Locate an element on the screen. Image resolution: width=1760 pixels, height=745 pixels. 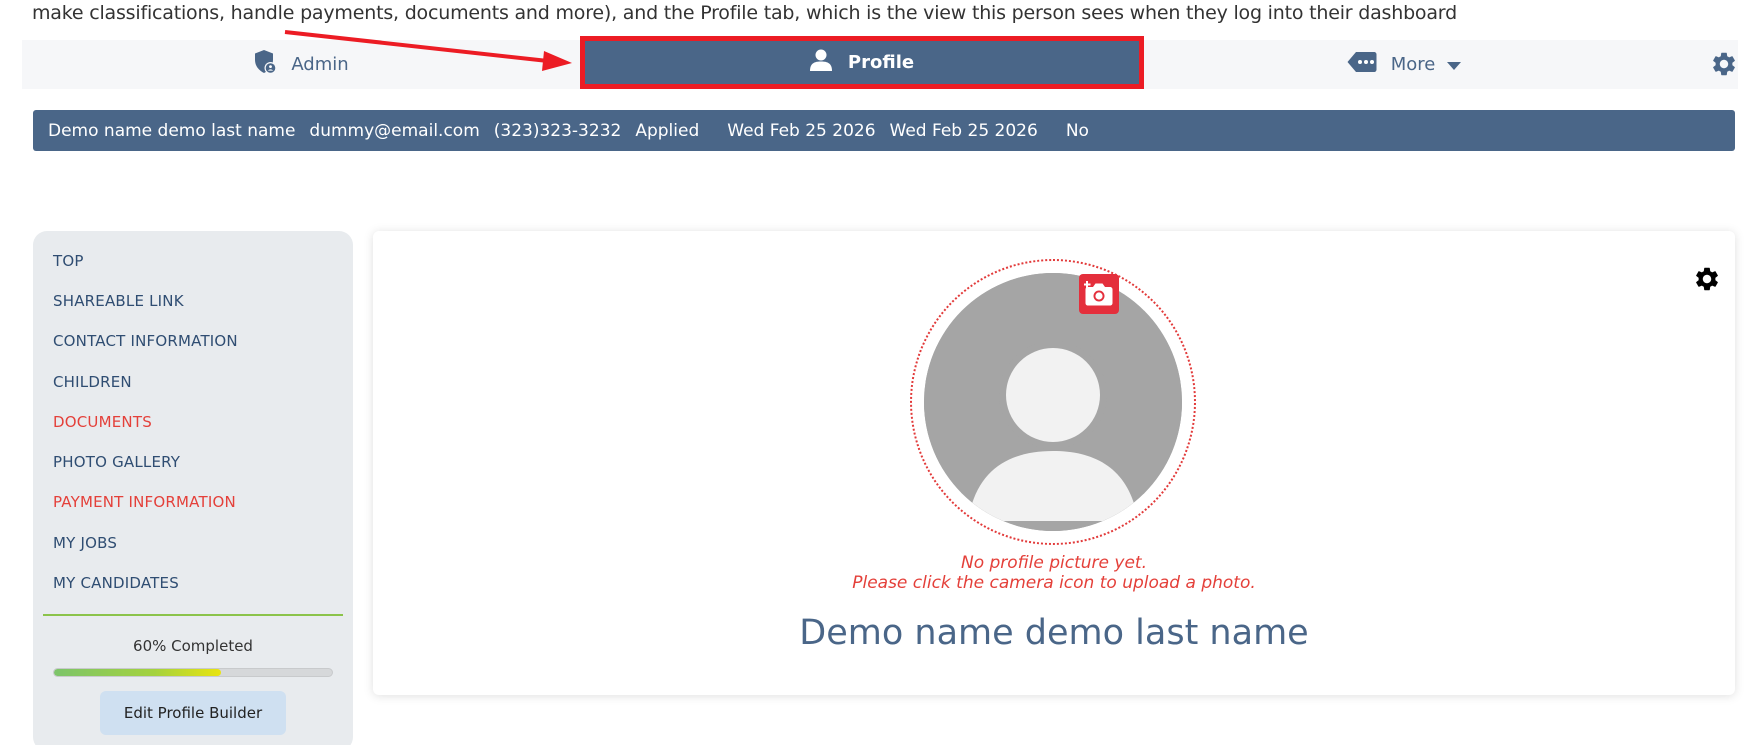
tab-profile-label: Profile is located at coordinates (881, 62).